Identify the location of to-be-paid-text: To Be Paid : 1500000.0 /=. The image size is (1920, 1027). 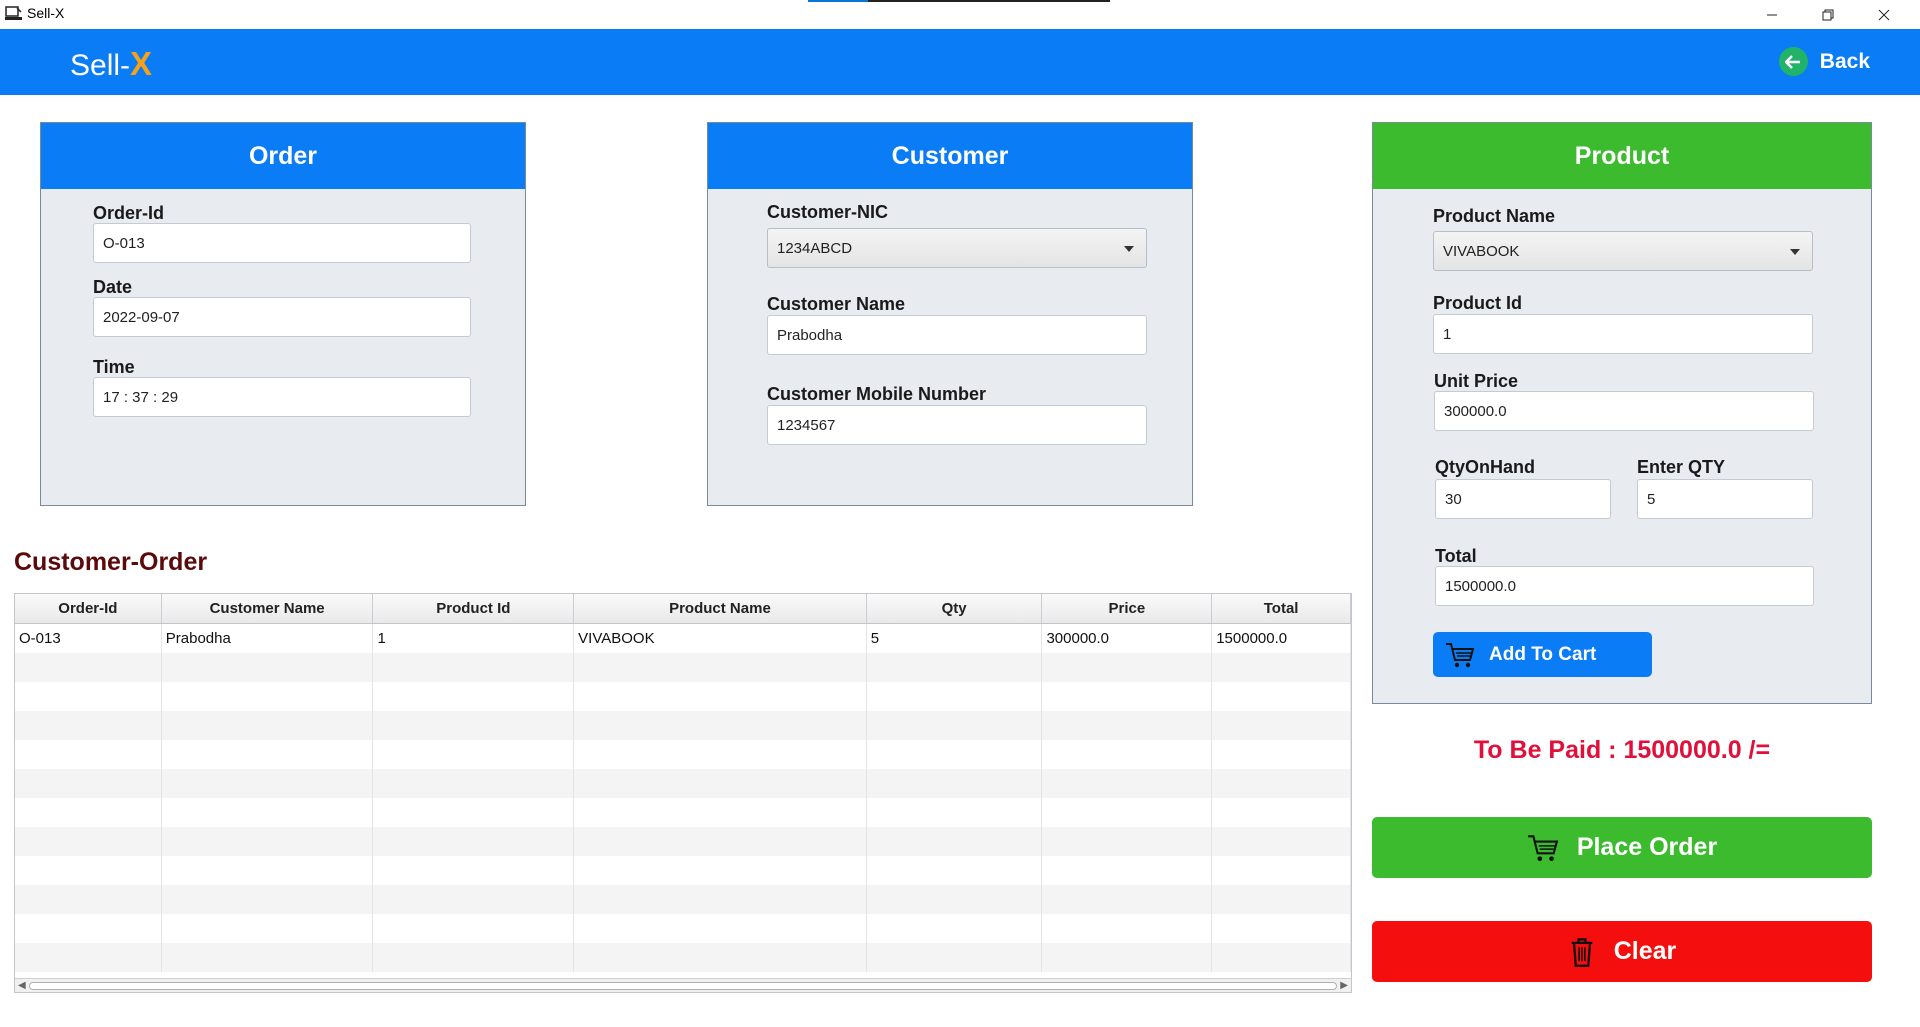
(1622, 750).